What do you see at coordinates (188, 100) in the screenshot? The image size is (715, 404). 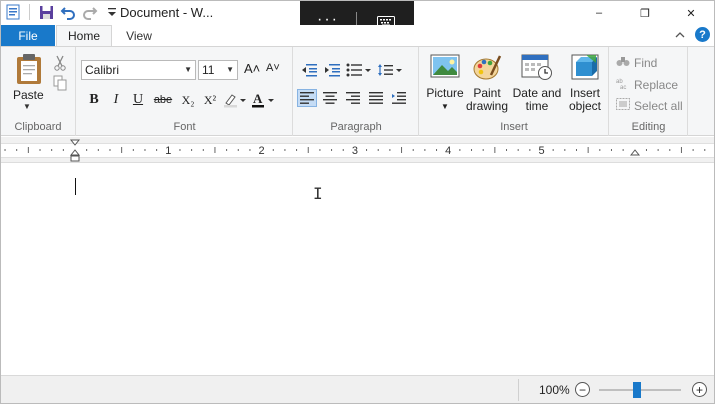 I see `subscript-button: X₂` at bounding box center [188, 100].